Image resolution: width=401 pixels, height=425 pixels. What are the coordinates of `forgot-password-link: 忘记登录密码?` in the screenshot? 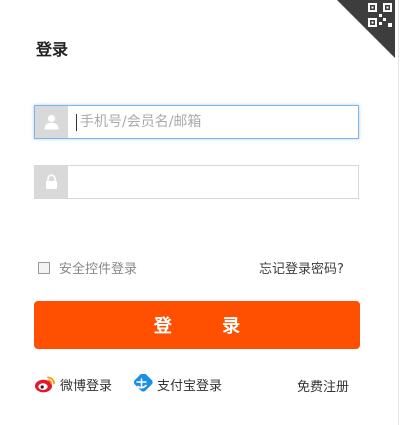 It's located at (301, 267).